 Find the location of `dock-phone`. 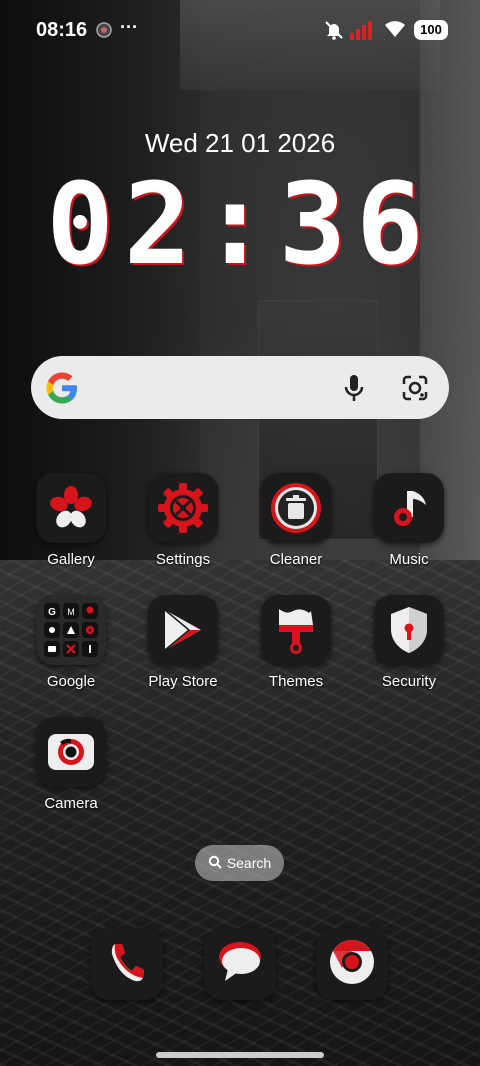

dock-phone is located at coordinates (127, 964).